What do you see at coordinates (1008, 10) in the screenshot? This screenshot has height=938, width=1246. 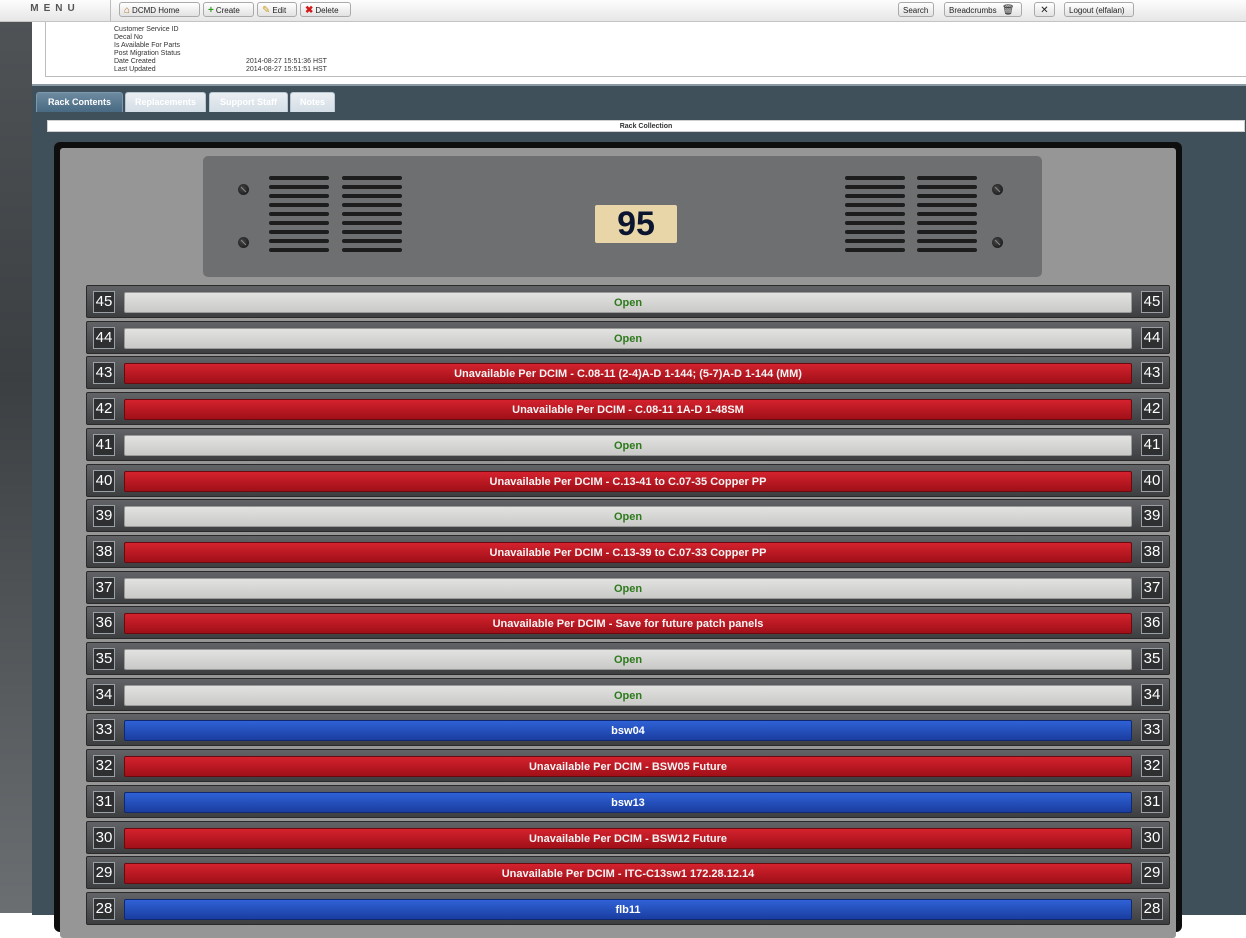 I see `trash-icon: 🗑` at bounding box center [1008, 10].